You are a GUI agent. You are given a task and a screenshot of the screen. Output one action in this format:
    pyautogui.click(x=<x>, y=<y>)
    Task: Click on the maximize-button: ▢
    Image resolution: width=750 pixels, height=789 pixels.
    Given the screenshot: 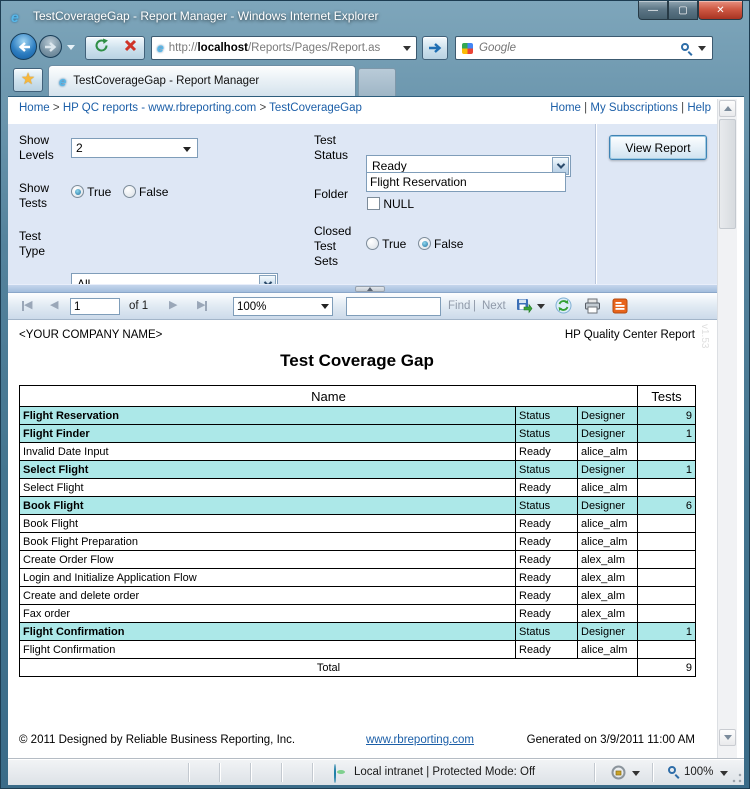 What is the action you would take?
    pyautogui.click(x=683, y=10)
    